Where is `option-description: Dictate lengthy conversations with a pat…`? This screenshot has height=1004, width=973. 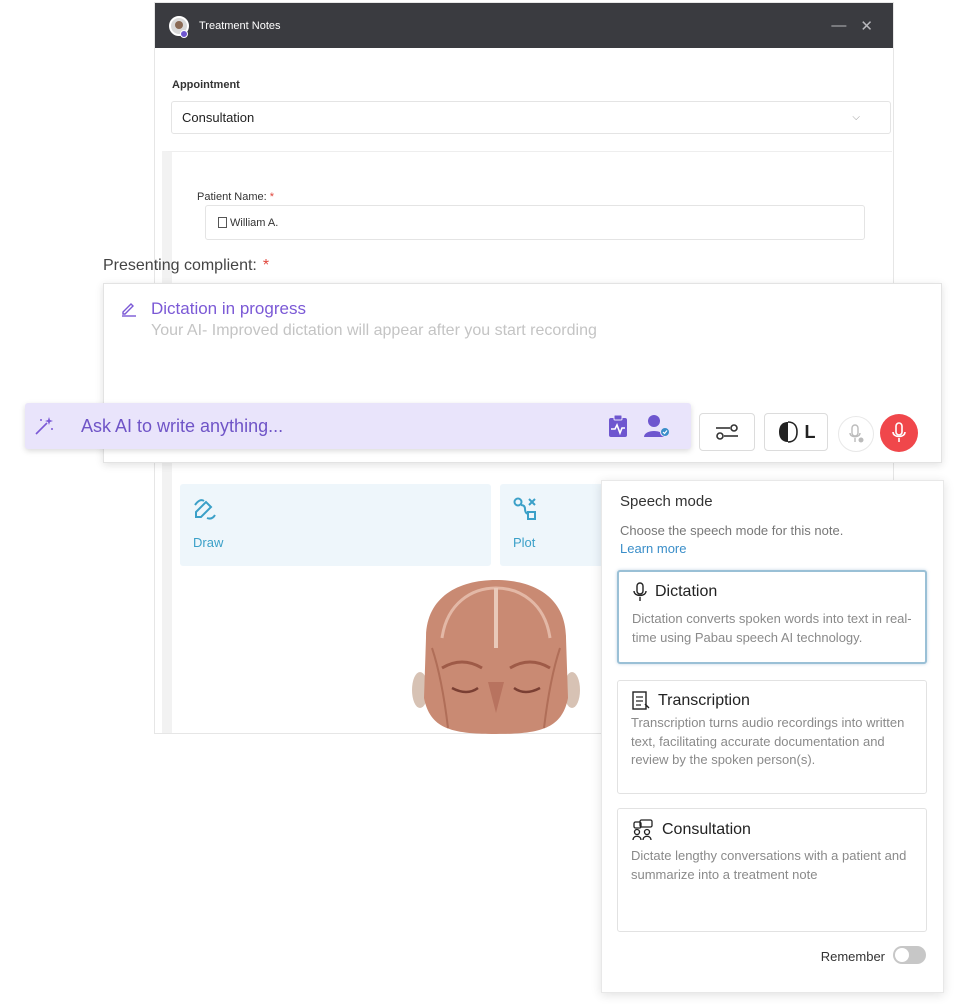
option-description: Dictate lengthy conversations with a pat… is located at coordinates (769, 865).